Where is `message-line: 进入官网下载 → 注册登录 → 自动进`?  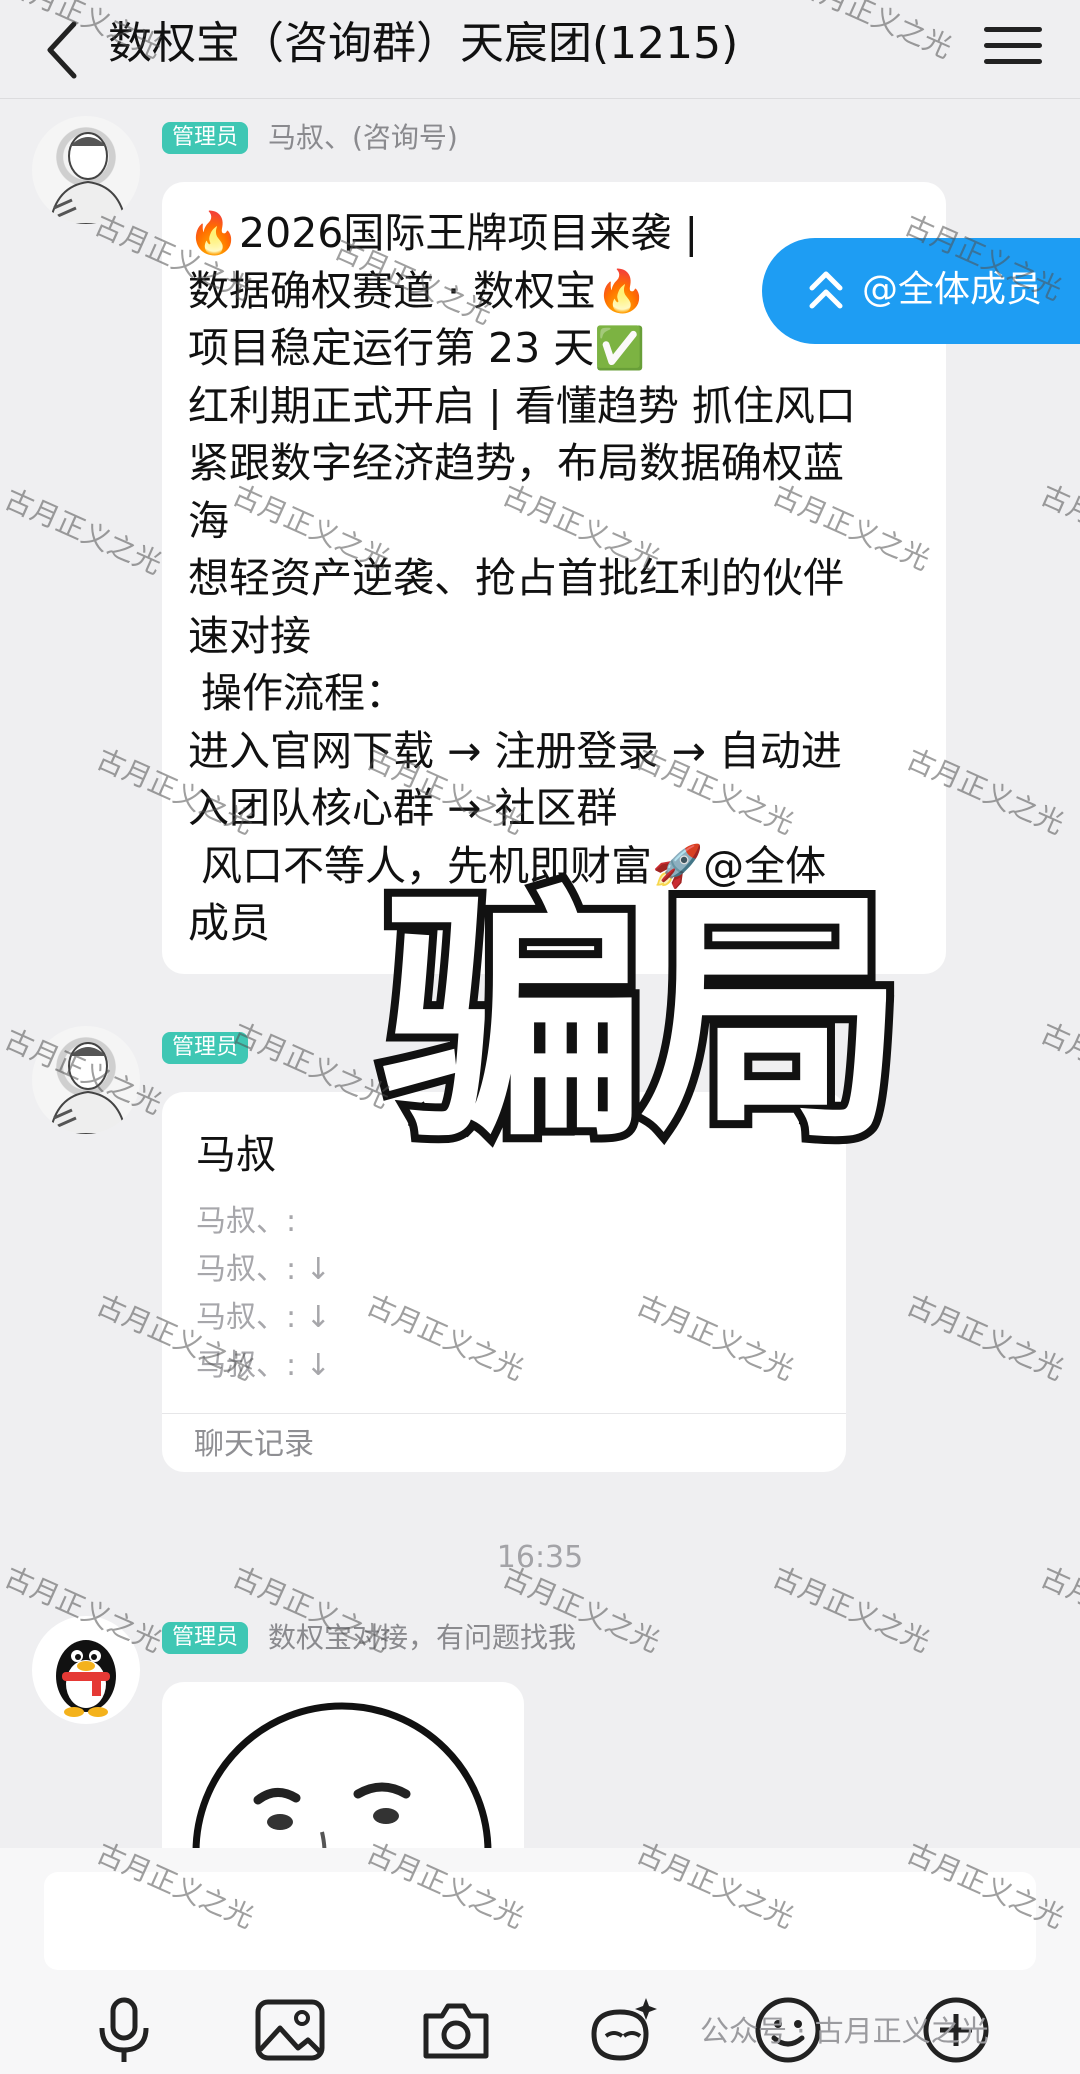
message-line: 进入官网下载 → 注册登录 → 自动进 is located at coordinates (515, 750).